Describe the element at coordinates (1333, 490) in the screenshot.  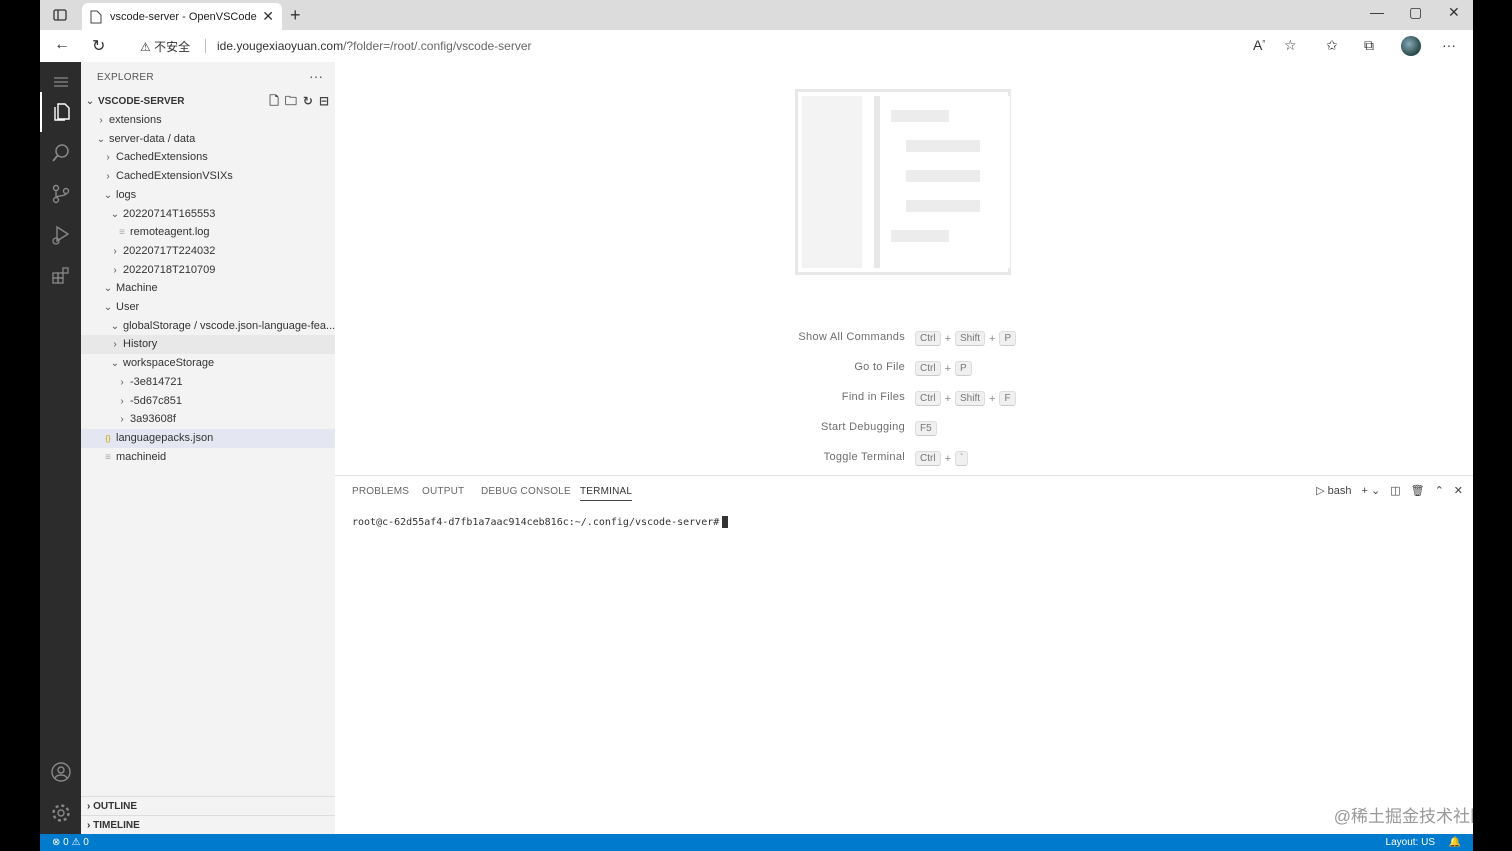
I see `terminal-shell-selector: ▷ bash` at that location.